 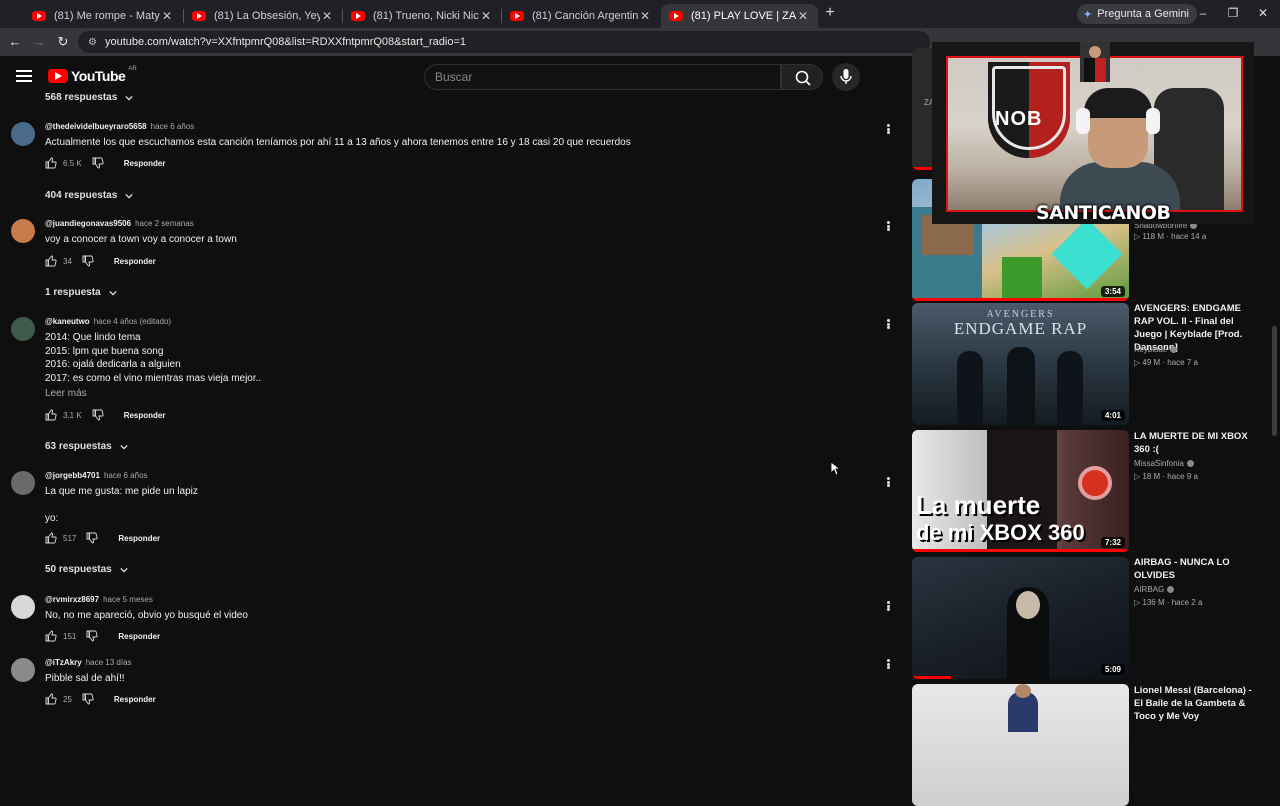 I want to click on video-stats: ▷ 136 M · hace 2 a, so click(x=1168, y=602).